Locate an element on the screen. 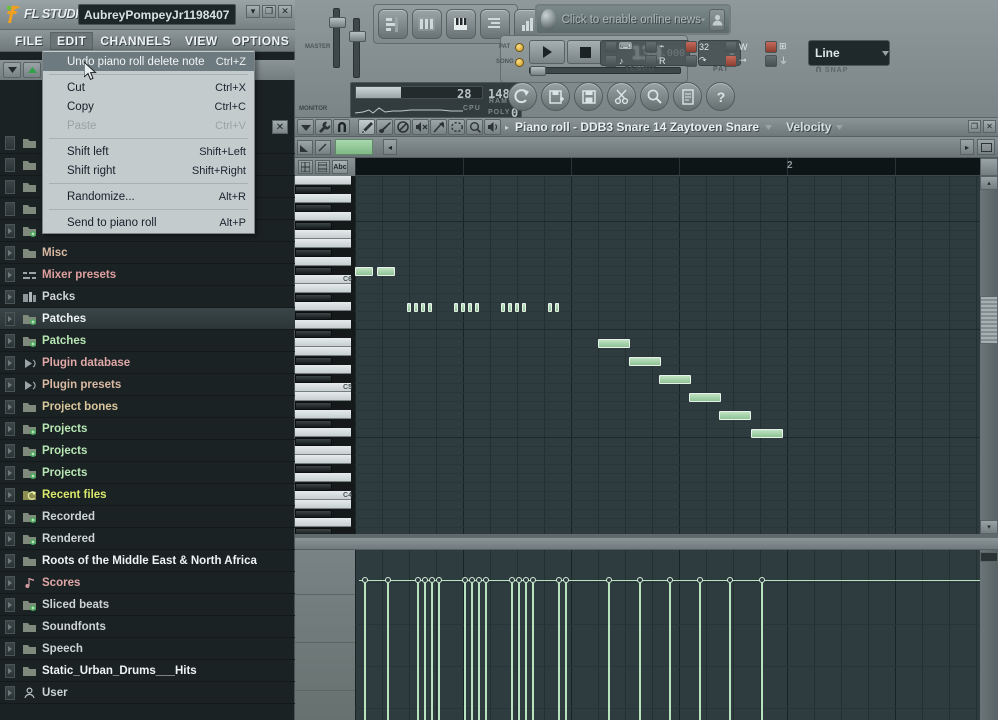 This screenshot has width=998, height=720. countdown-toggle: ⊞ is located at coordinates (781, 46).